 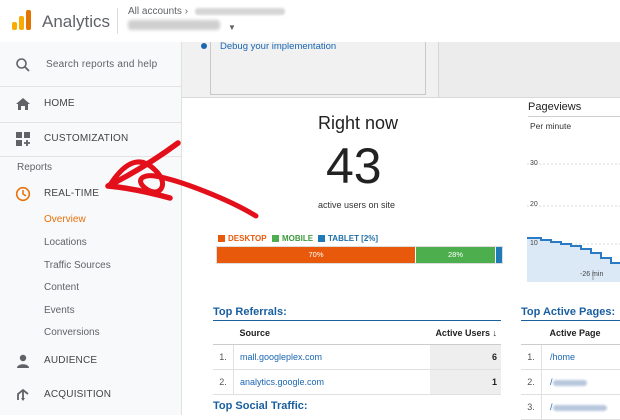 I want to click on top-referrals-rule, so click(x=357, y=320).